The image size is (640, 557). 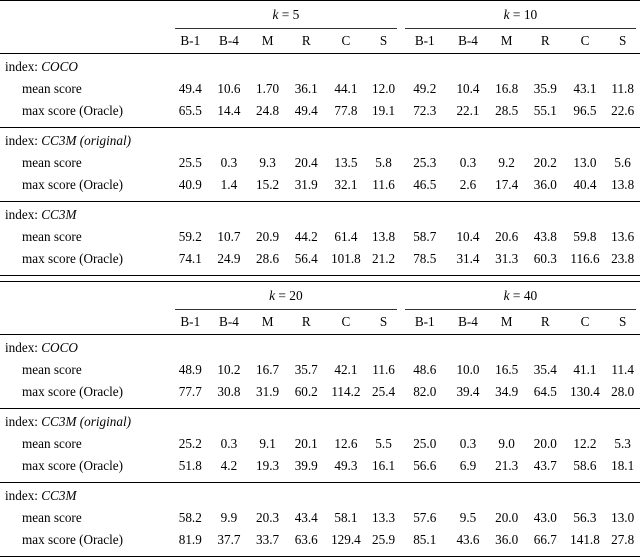 What do you see at coordinates (622, 111) in the screenshot?
I see `cell-value: 22.6` at bounding box center [622, 111].